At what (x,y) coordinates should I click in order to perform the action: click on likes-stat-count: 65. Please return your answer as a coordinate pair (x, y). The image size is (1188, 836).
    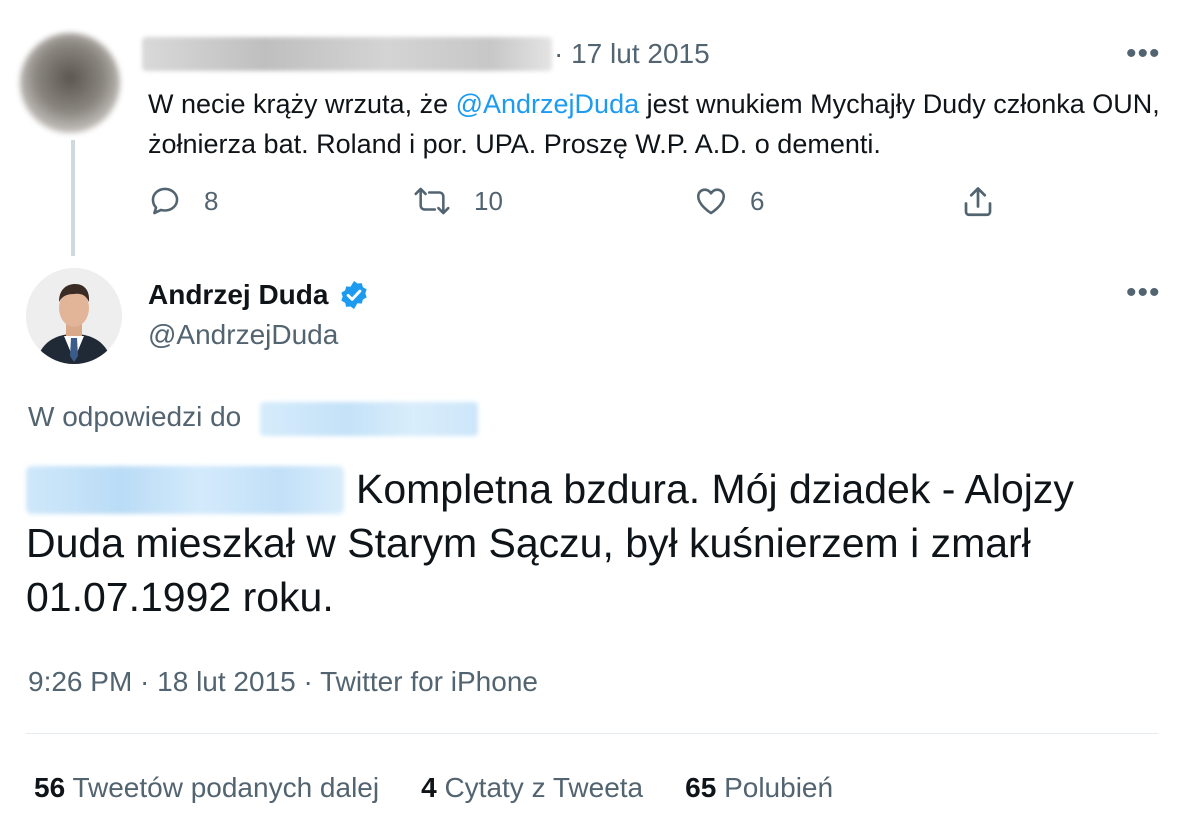
    Looking at the image, I should click on (701, 787).